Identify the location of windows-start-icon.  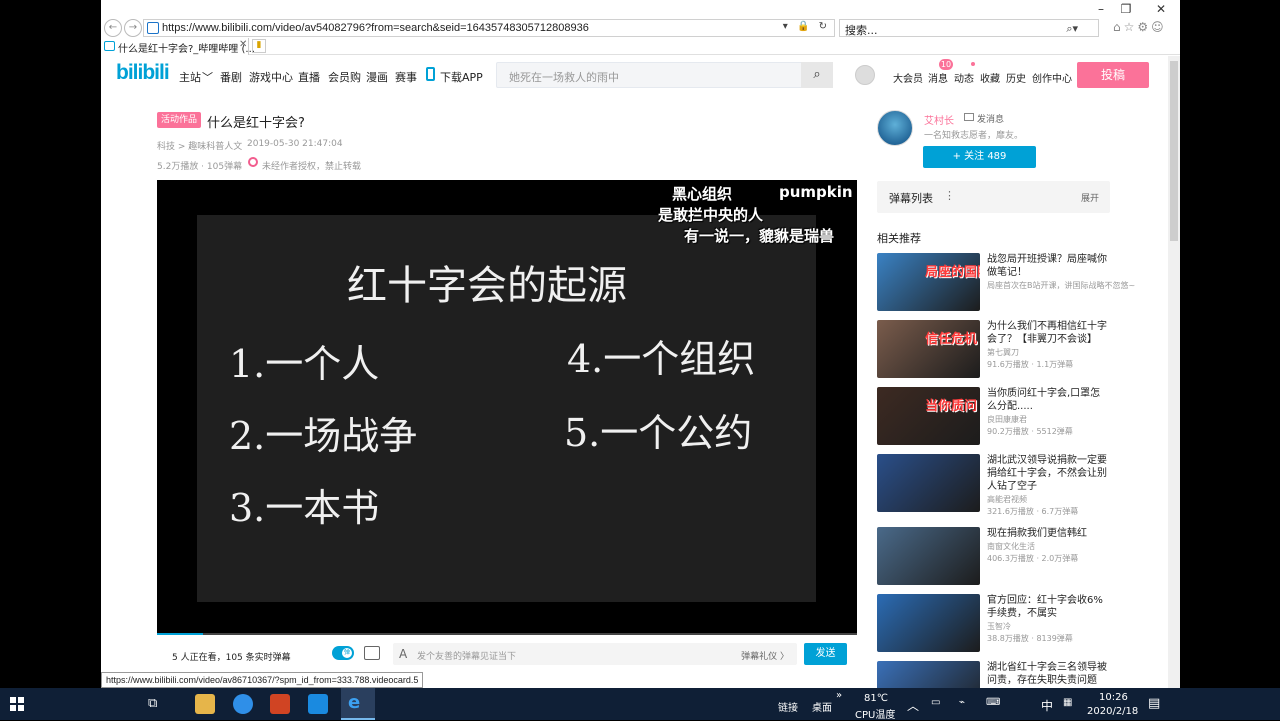
(17, 704).